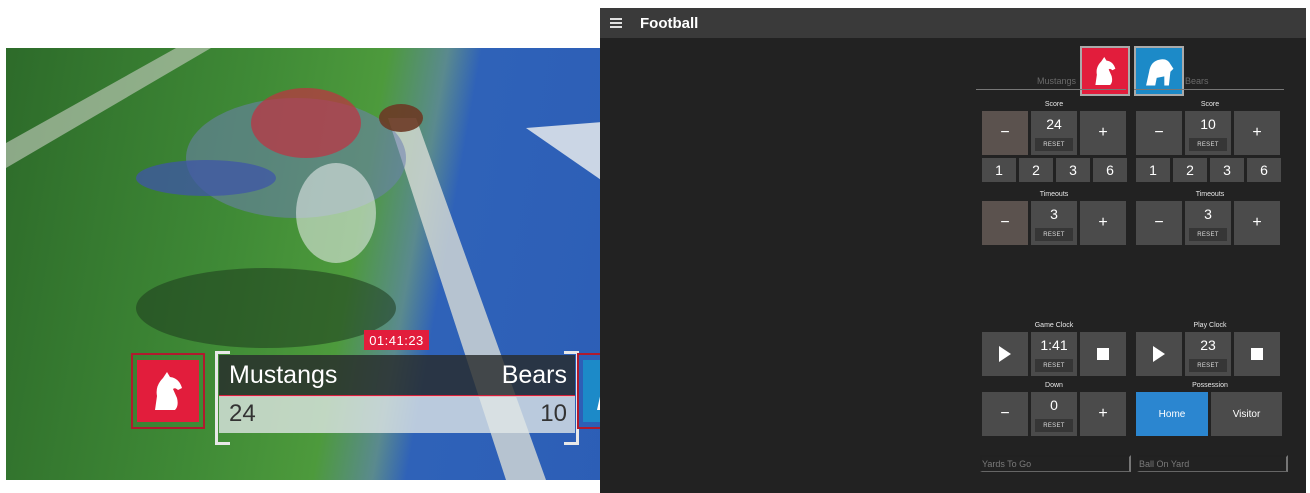 The width and height of the screenshot is (1310, 493). I want to click on app-bar: Football, so click(953, 23).